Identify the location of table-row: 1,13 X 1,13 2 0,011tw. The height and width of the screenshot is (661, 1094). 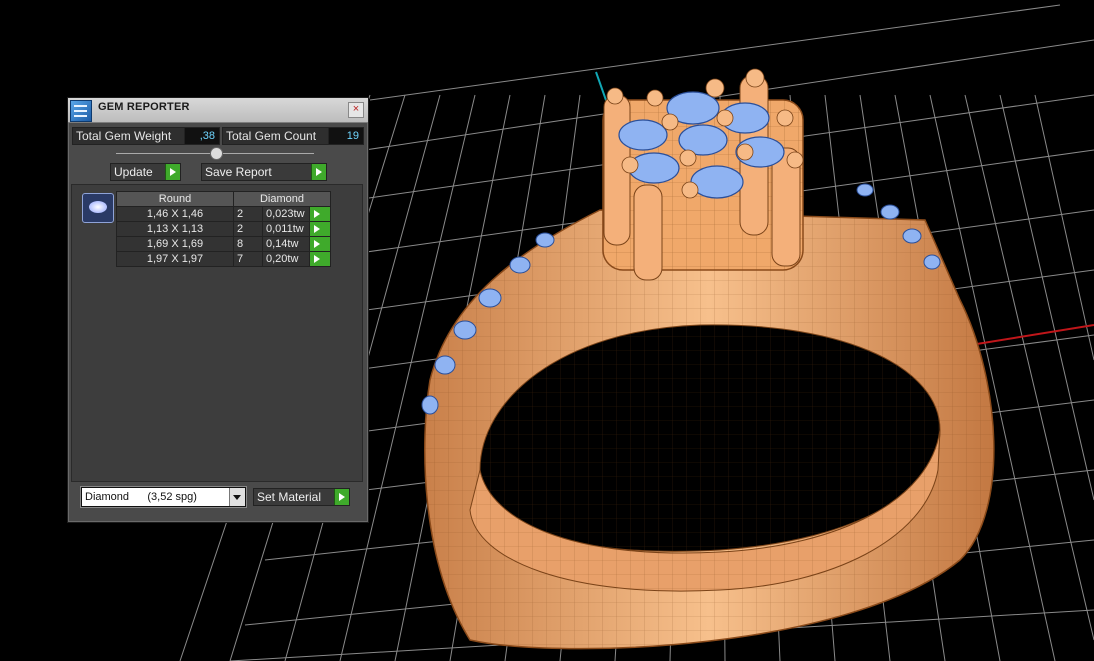
(223, 229).